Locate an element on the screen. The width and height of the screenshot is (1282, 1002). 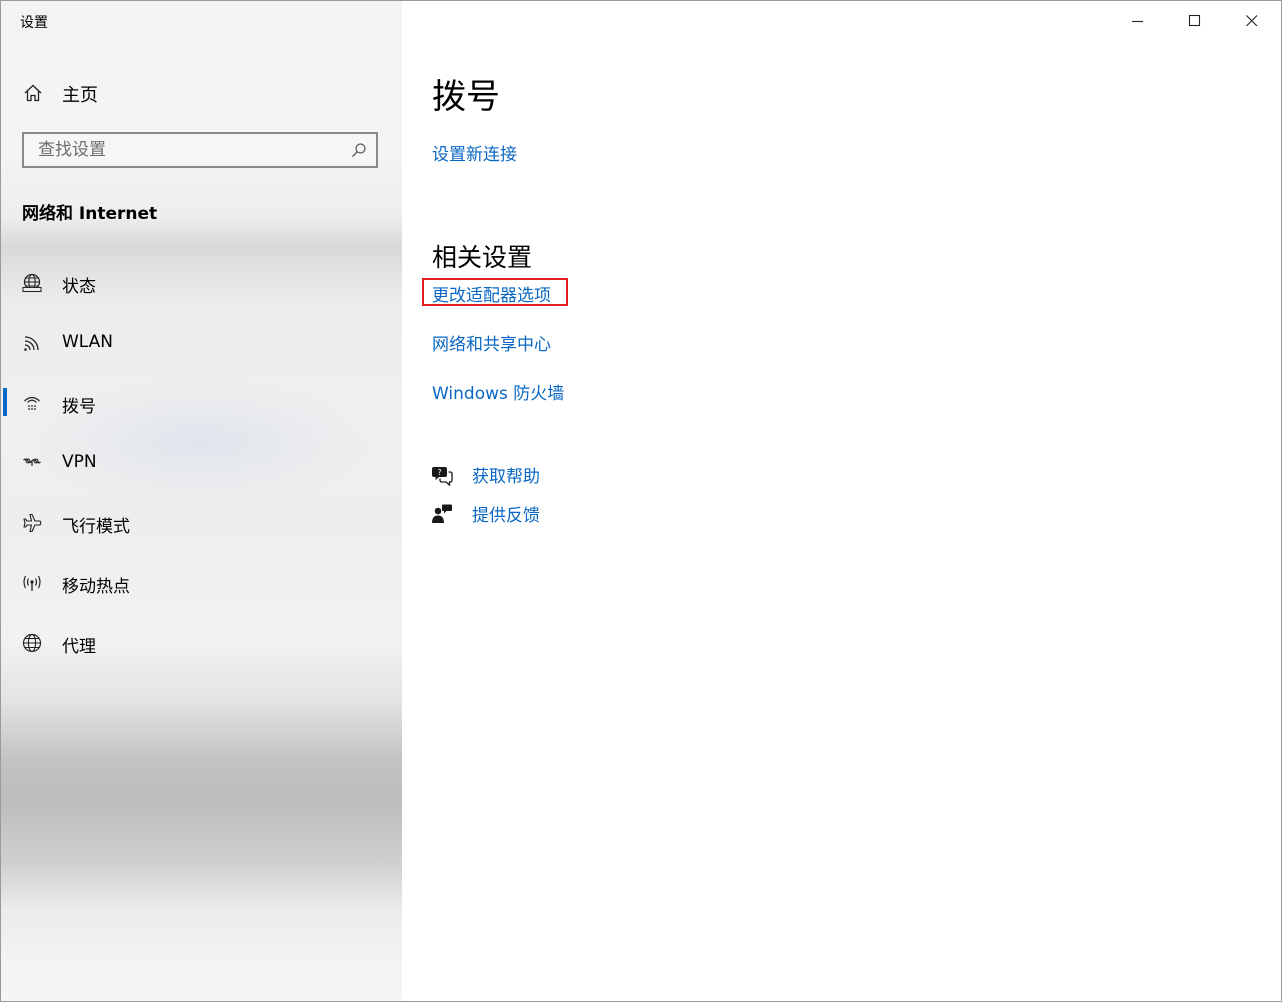
feedback-label: 提供反馈 is located at coordinates (506, 516).